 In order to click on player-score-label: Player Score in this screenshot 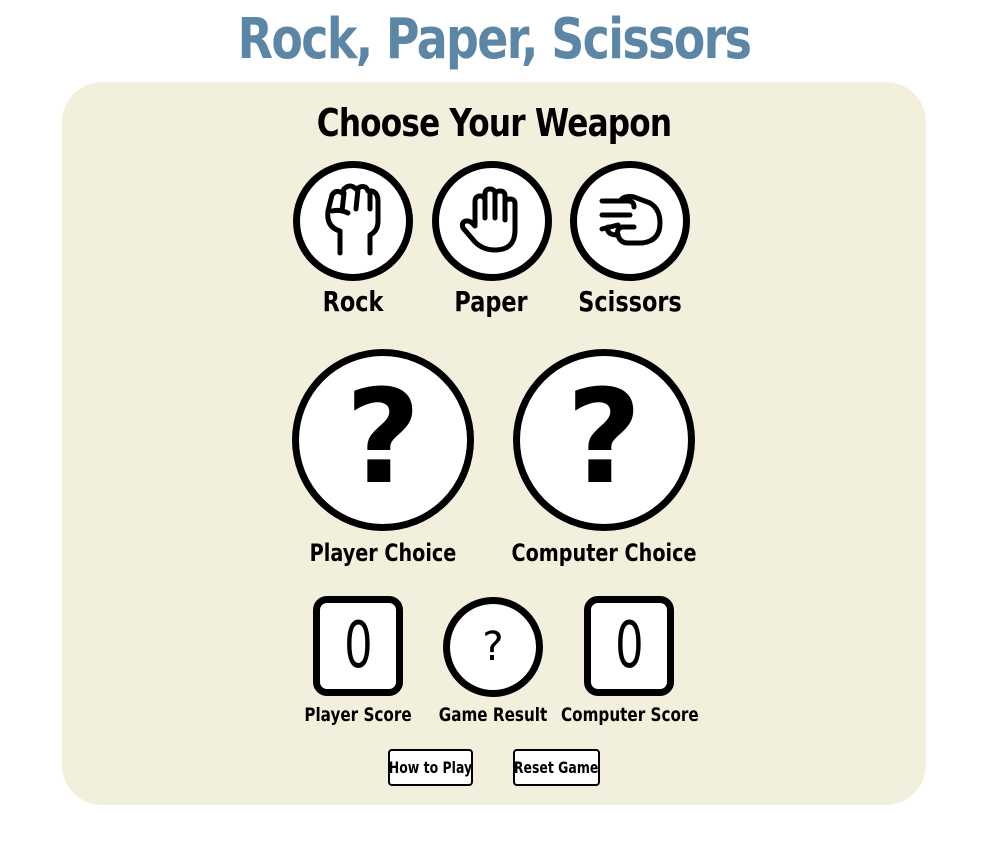, I will do `click(358, 715)`.